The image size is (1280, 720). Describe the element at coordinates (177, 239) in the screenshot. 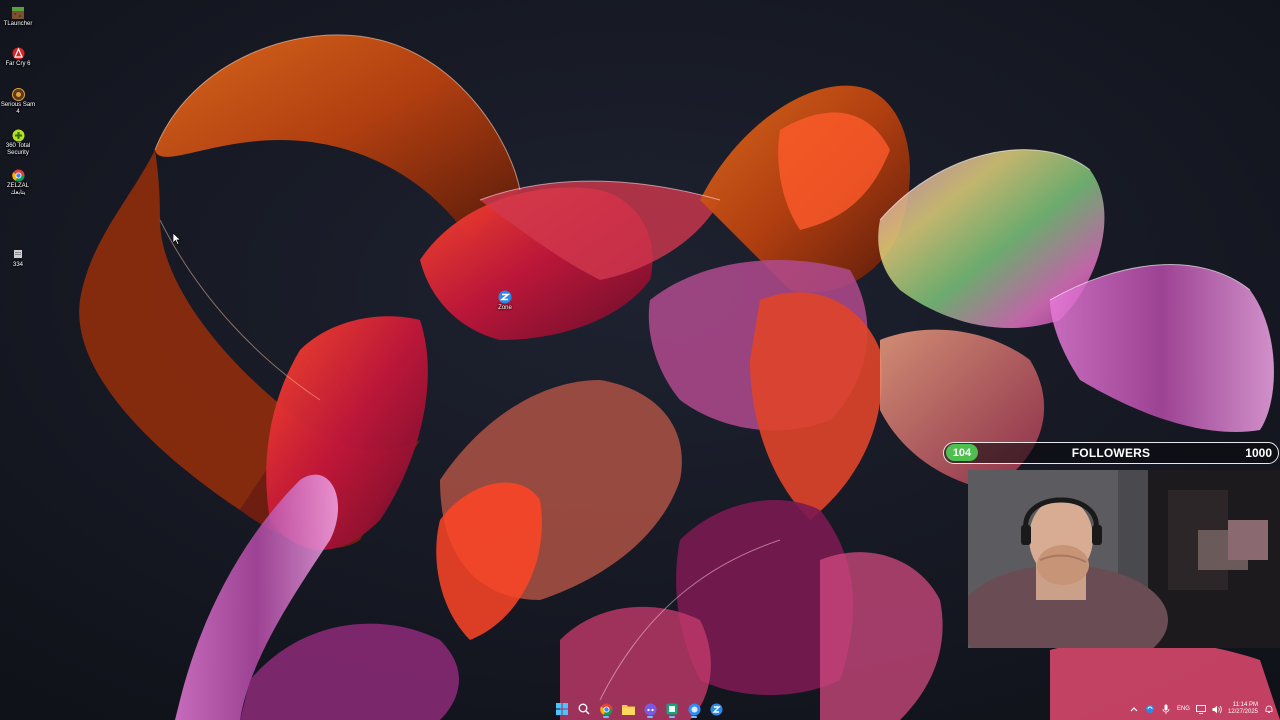

I see `mouse-cursor-icon` at that location.